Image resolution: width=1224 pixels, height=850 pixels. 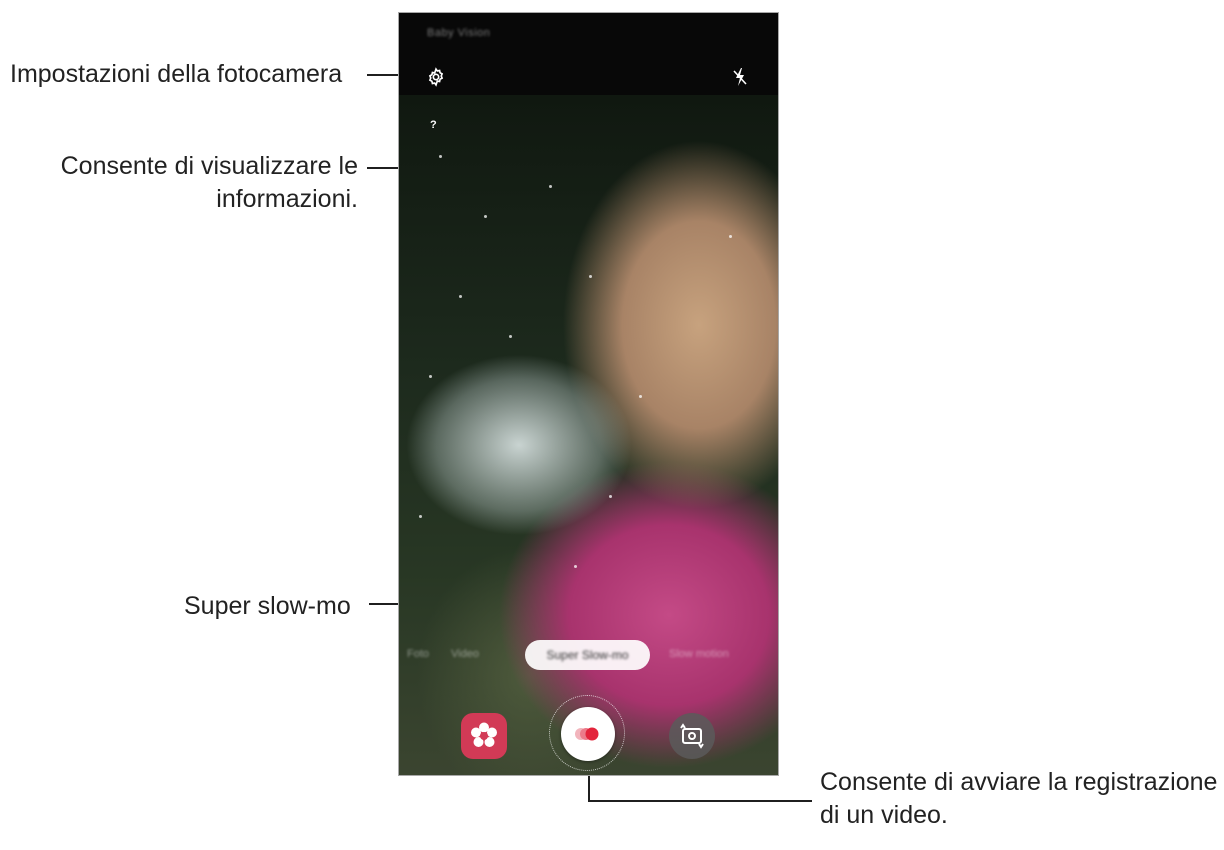 I want to click on info-button: ?, so click(x=433, y=125).